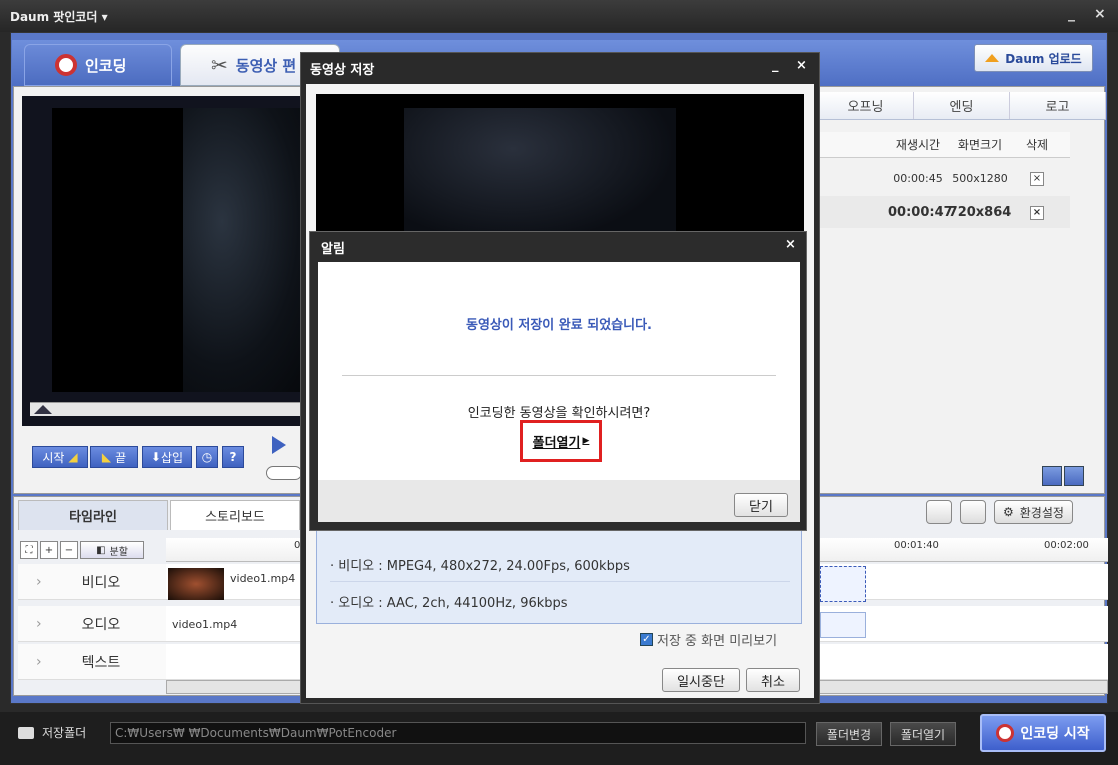  What do you see at coordinates (980, 144) in the screenshot?
I see `col-resolution: 화면크기` at bounding box center [980, 144].